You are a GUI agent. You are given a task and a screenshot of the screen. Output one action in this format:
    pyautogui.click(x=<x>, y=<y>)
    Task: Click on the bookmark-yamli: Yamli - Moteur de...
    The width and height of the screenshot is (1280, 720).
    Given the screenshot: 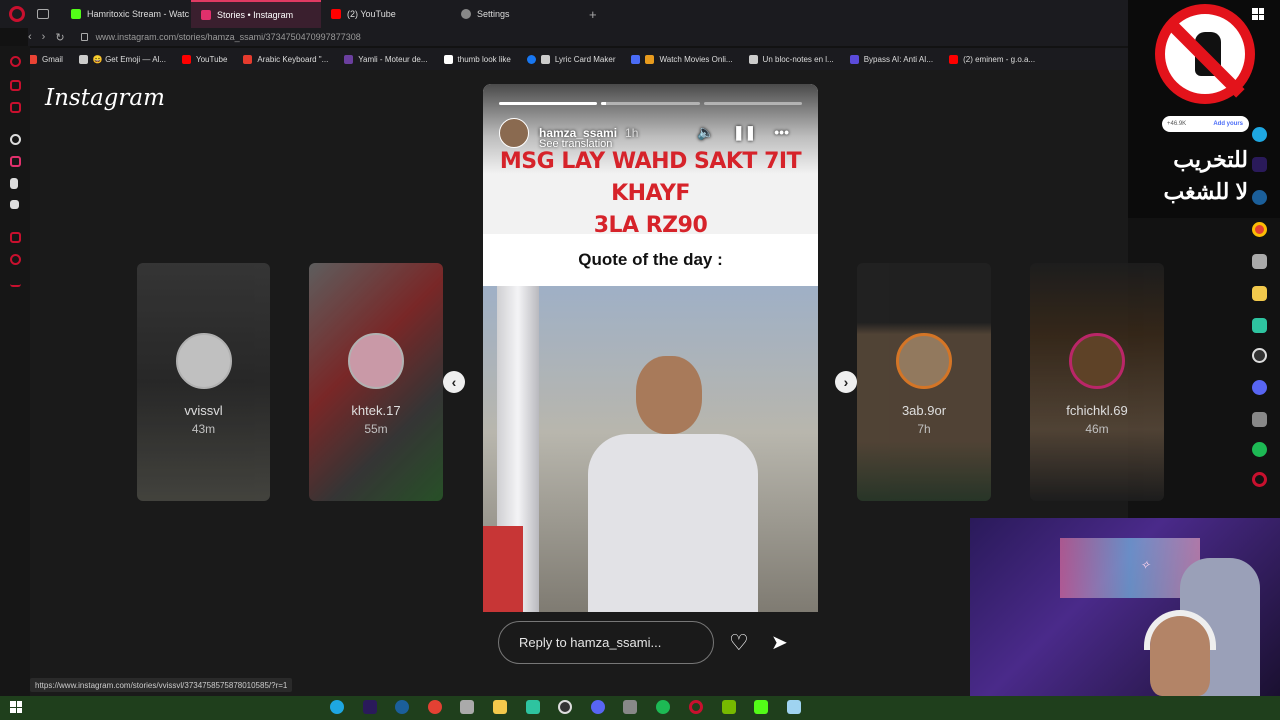 What is the action you would take?
    pyautogui.click(x=386, y=59)
    